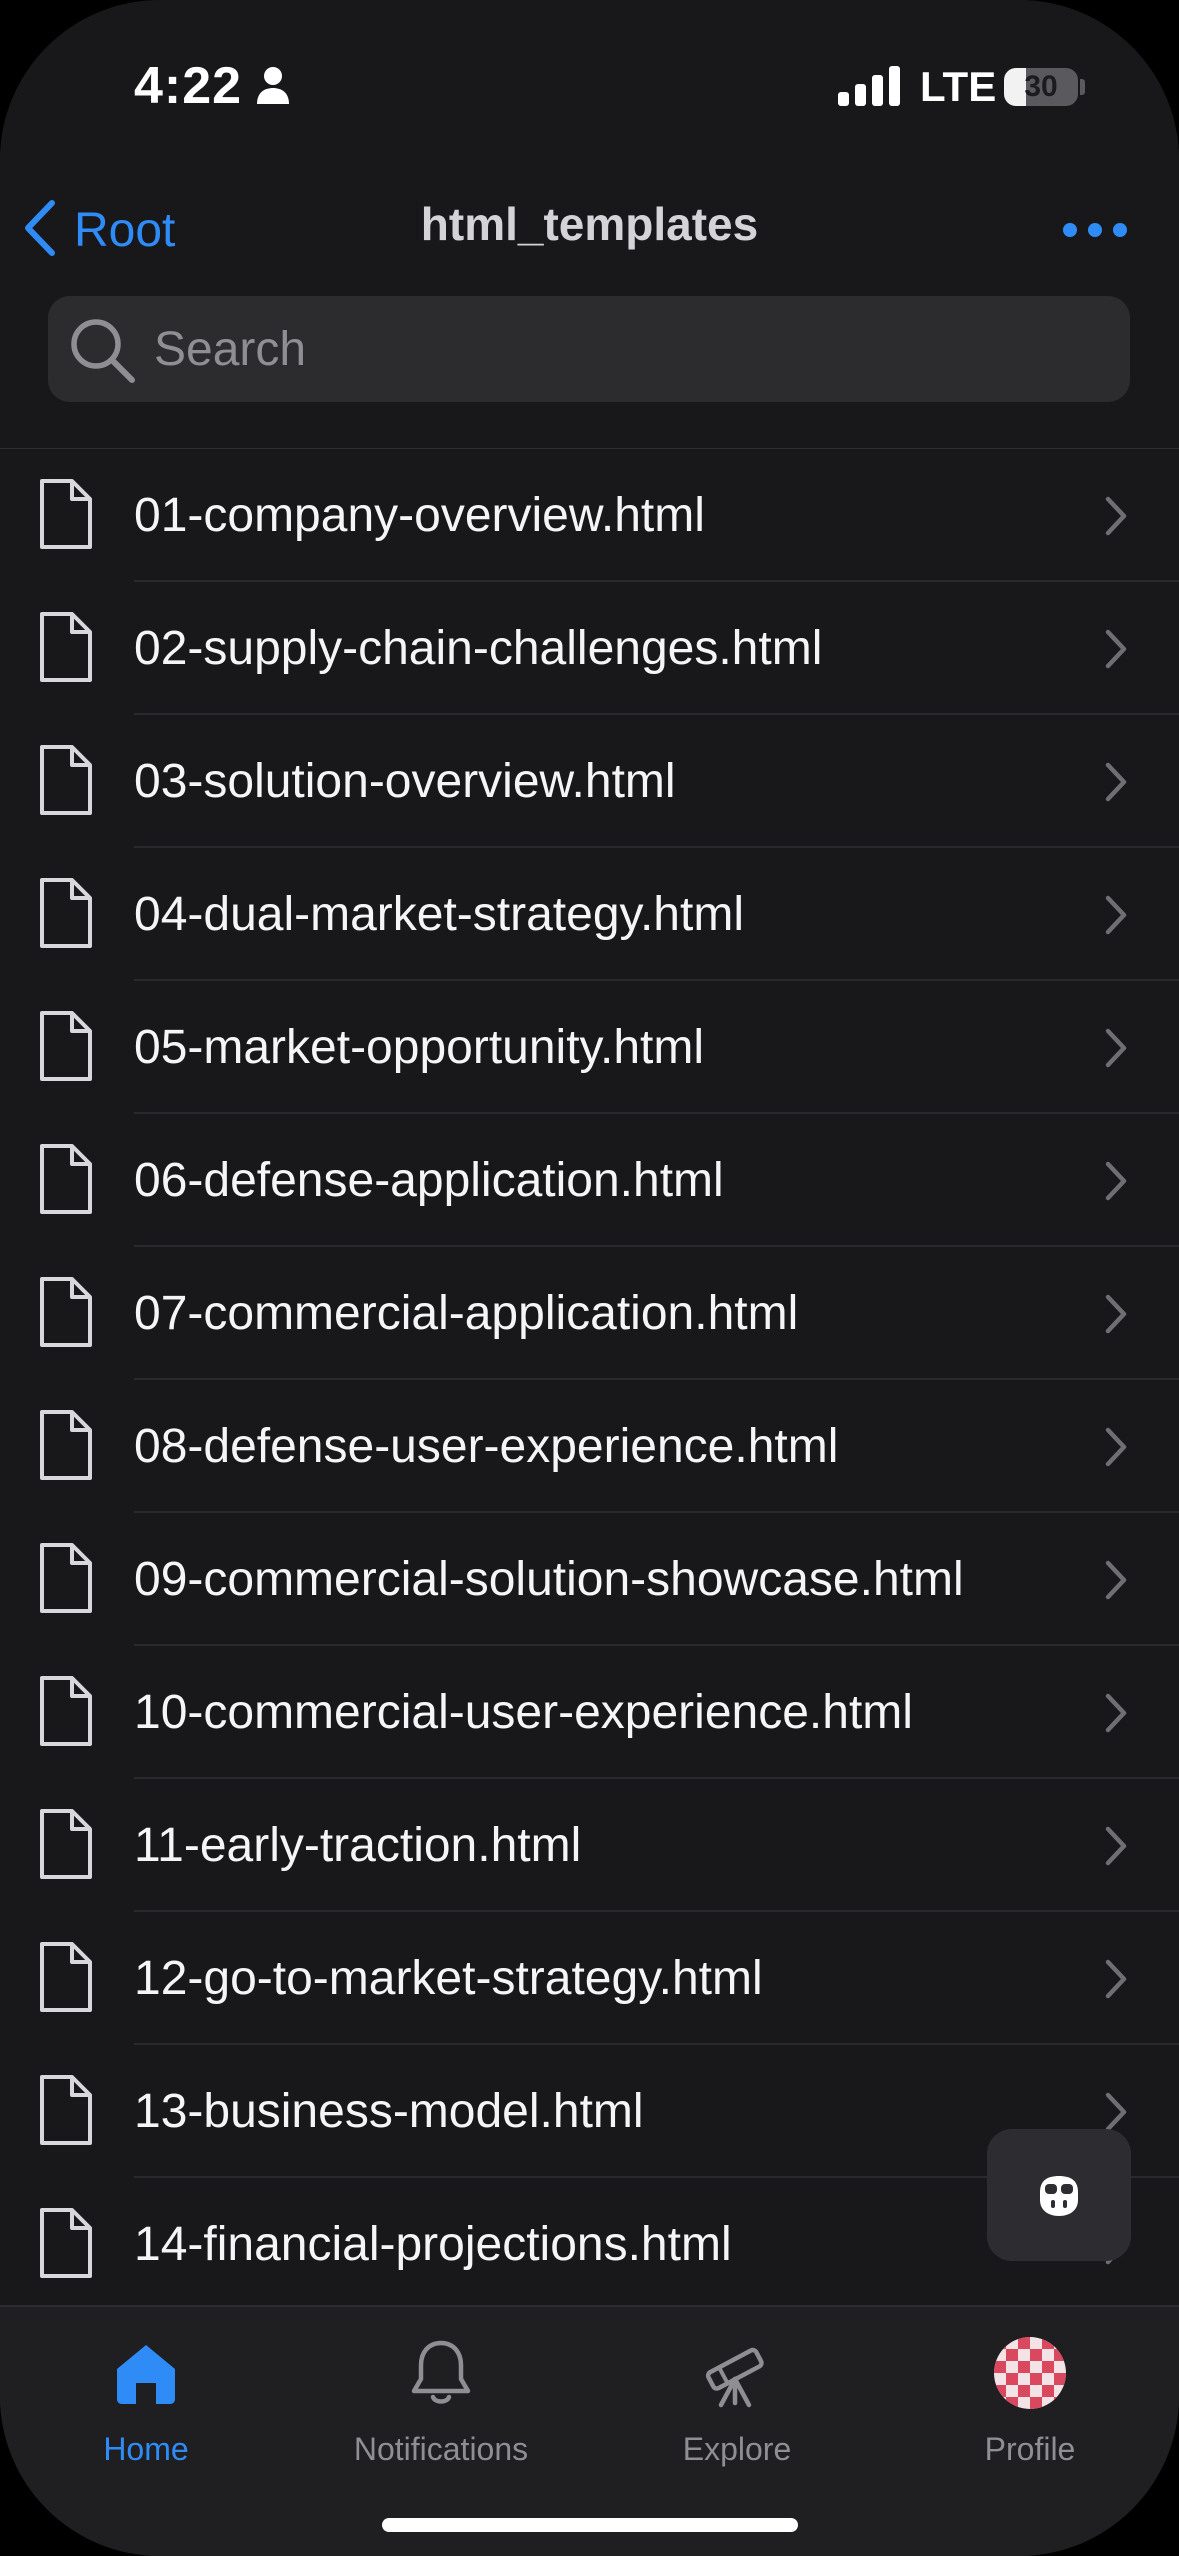 This screenshot has height=2556, width=1179. What do you see at coordinates (589, 1845) in the screenshot?
I see `file-row: 11-early-traction.html` at bounding box center [589, 1845].